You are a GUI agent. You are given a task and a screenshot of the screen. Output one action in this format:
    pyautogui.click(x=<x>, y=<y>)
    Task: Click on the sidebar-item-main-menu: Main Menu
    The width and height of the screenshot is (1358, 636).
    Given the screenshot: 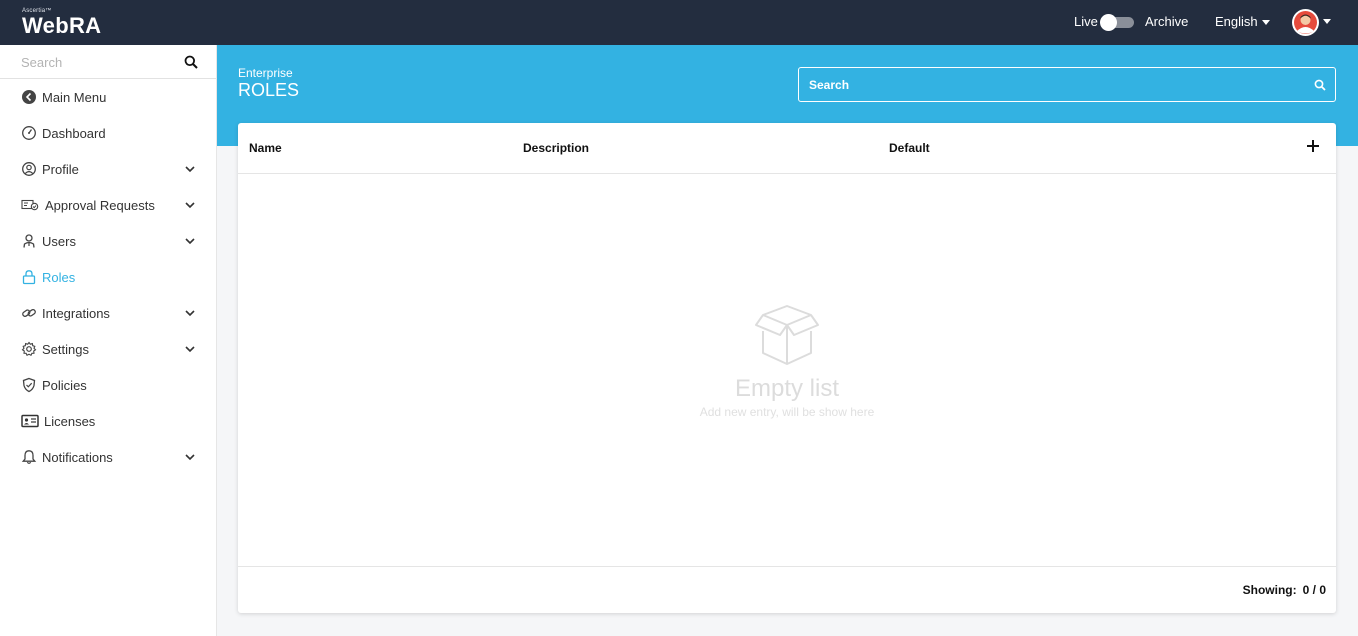 What is the action you would take?
    pyautogui.click(x=108, y=97)
    